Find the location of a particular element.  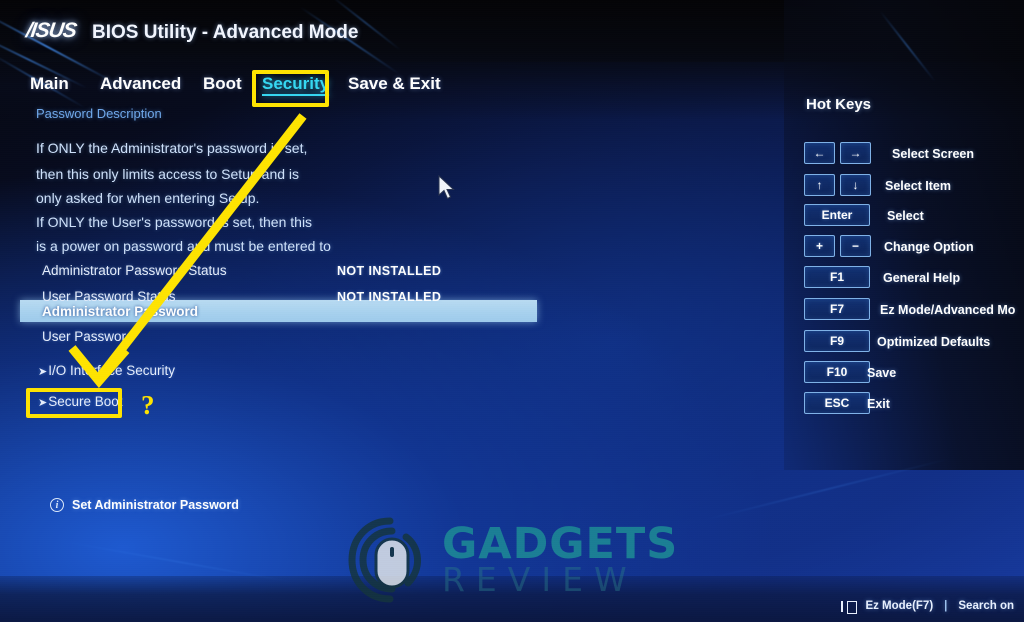

key-enter: Enter is located at coordinates (837, 215).